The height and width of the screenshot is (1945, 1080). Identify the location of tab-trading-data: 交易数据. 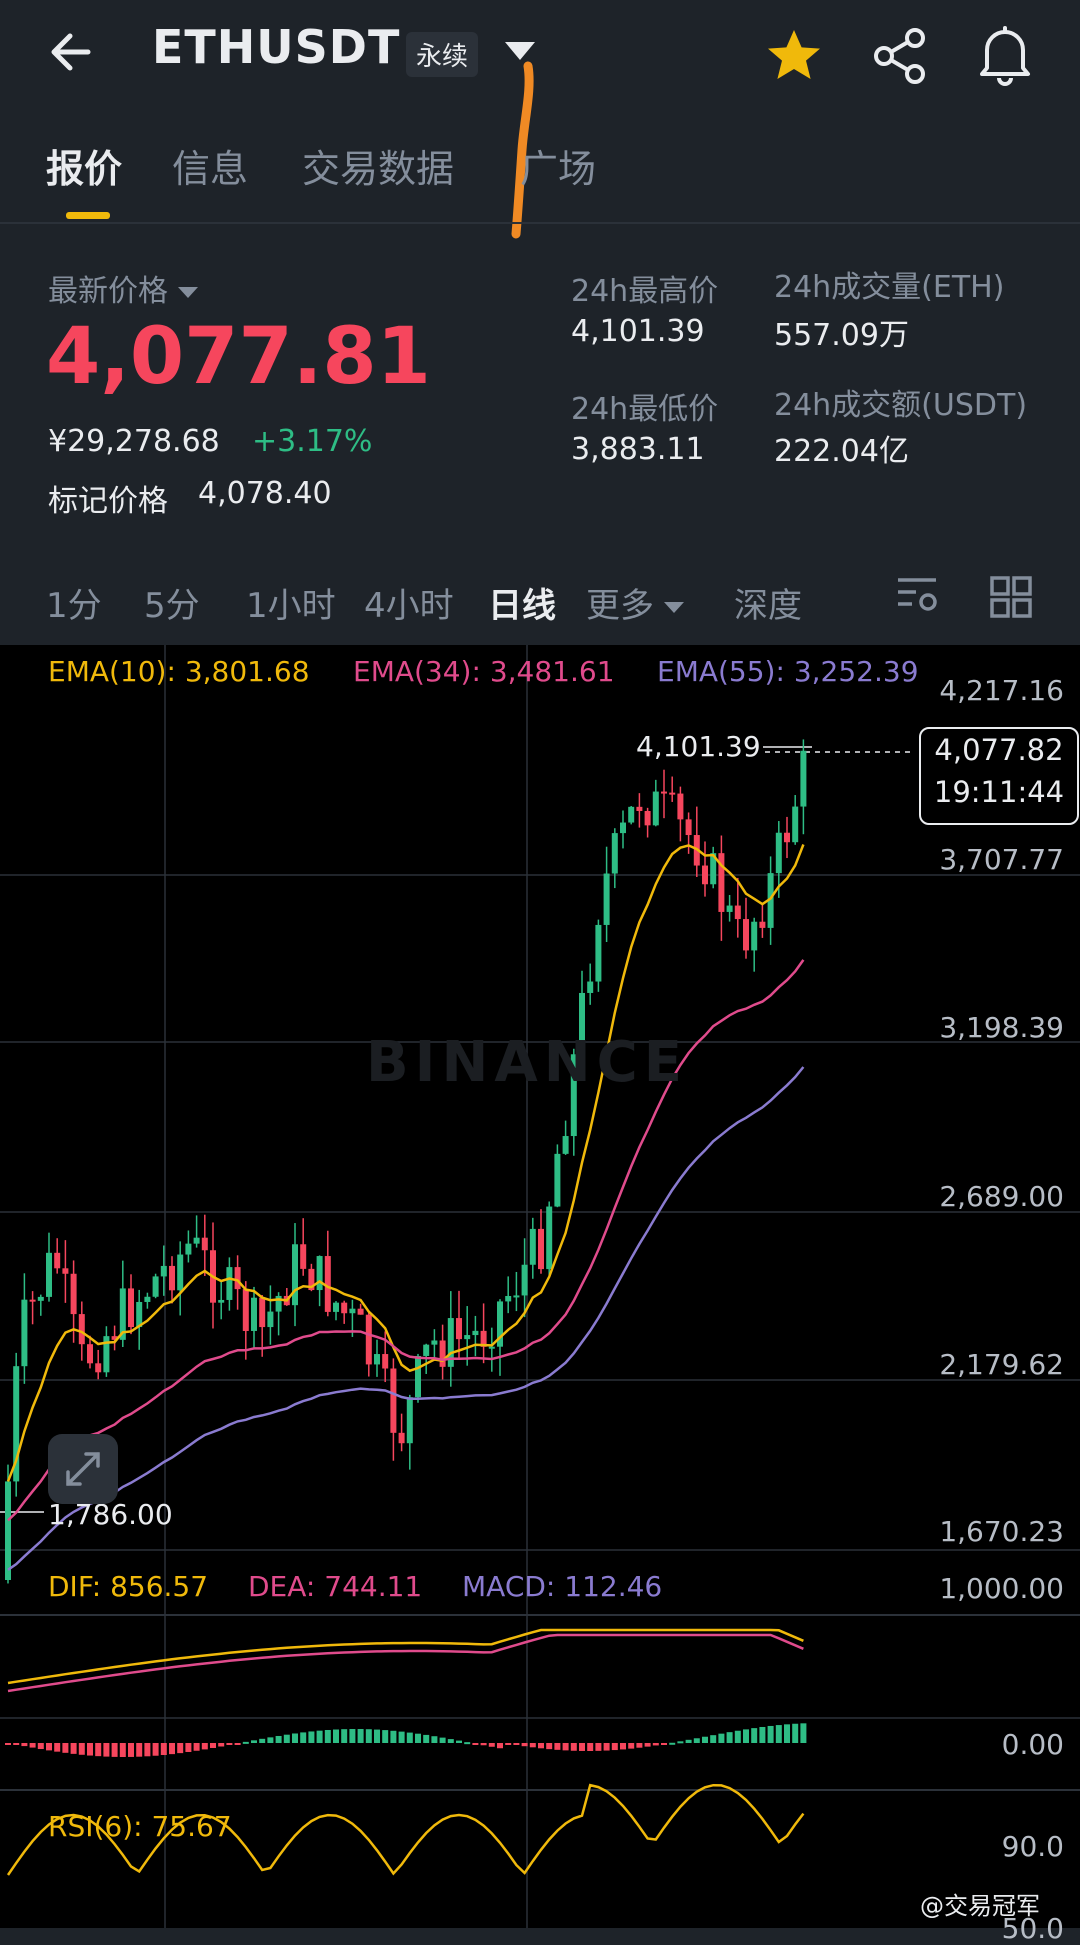
(378, 165).